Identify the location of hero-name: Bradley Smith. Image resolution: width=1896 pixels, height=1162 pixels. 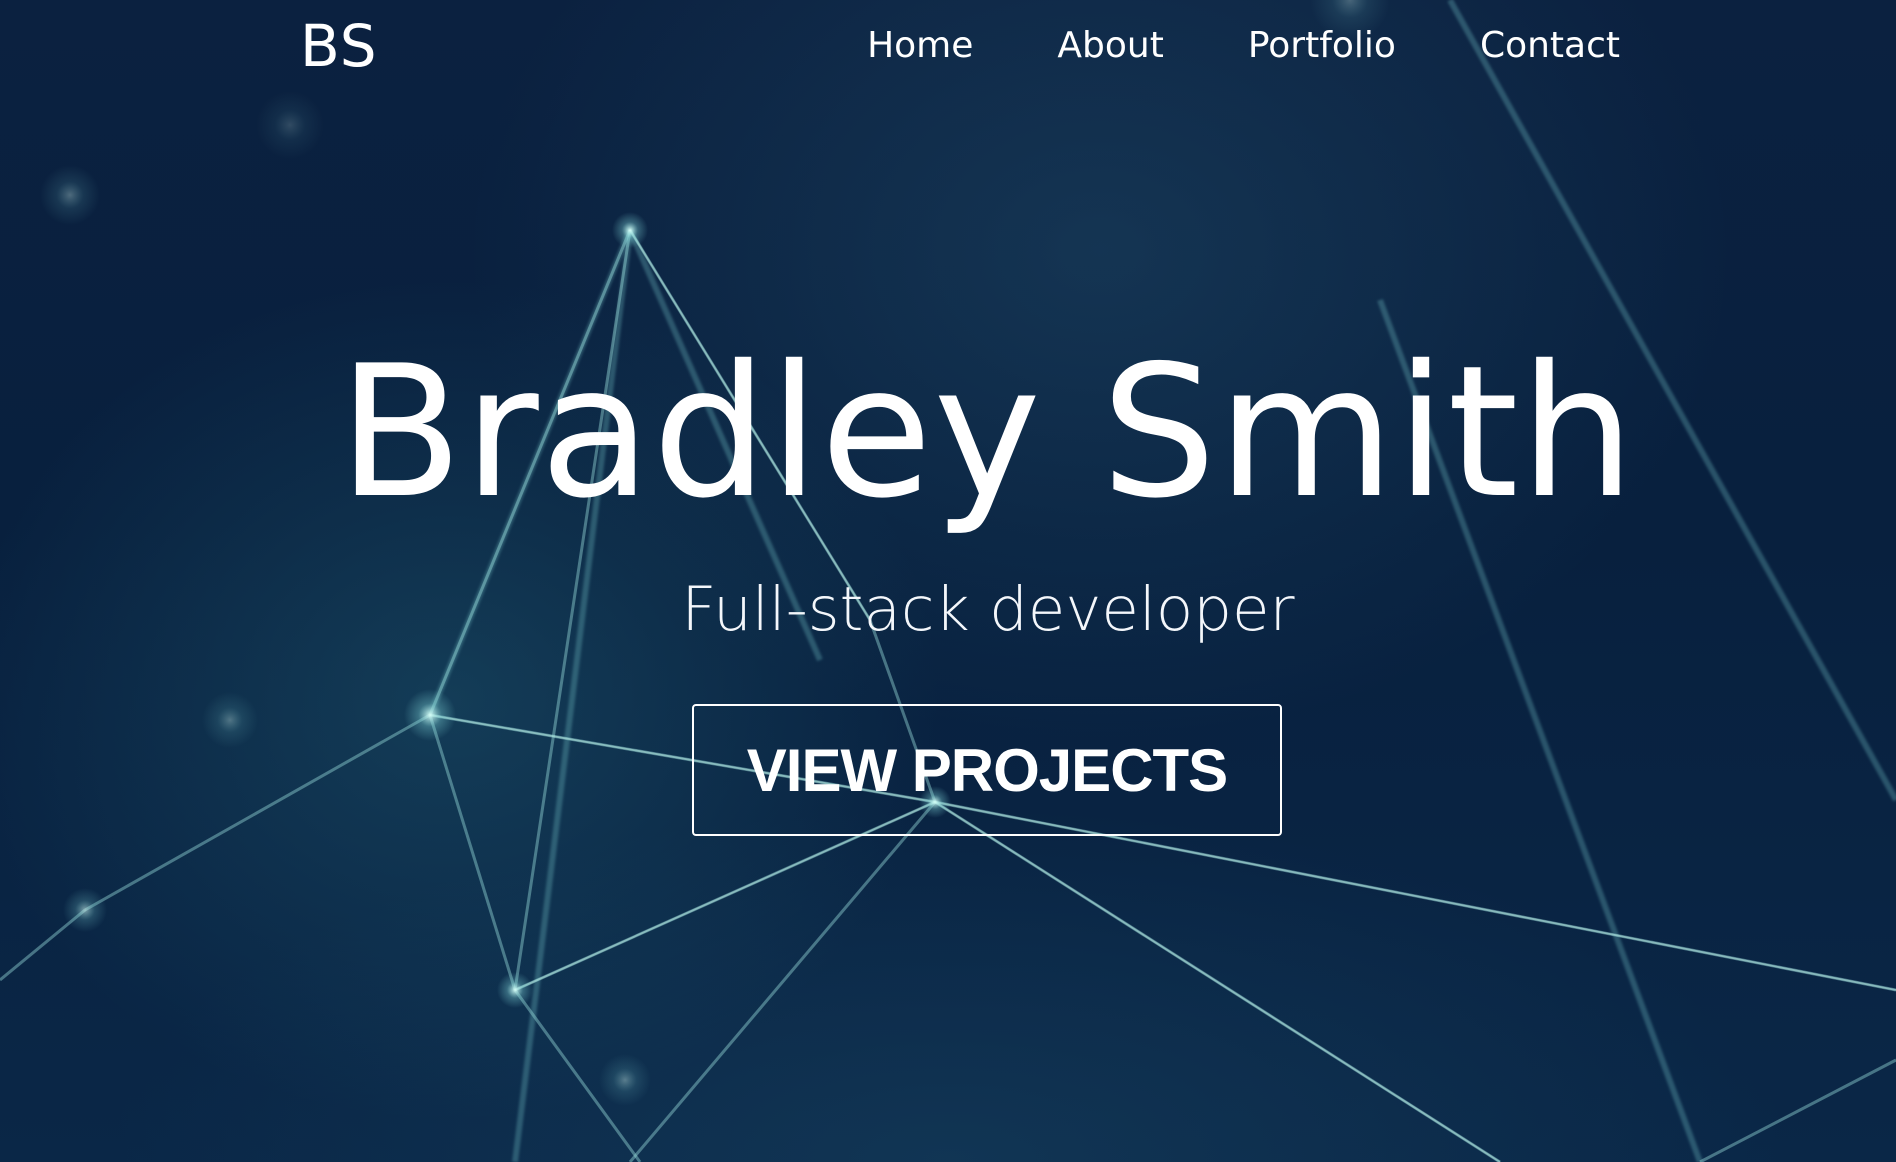
(987, 432).